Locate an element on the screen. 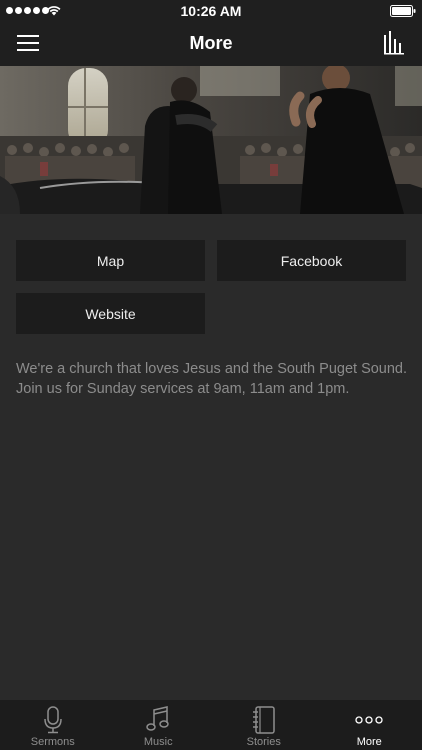  facebook-button: Facebook is located at coordinates (311, 260).